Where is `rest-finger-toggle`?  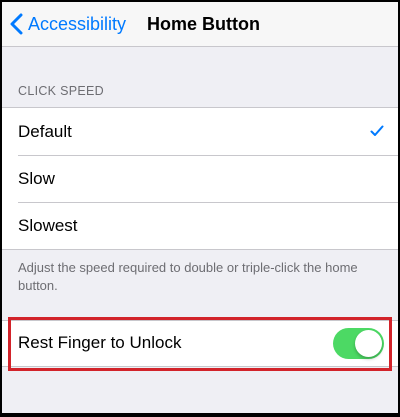
rest-finger-toggle is located at coordinates (358, 343).